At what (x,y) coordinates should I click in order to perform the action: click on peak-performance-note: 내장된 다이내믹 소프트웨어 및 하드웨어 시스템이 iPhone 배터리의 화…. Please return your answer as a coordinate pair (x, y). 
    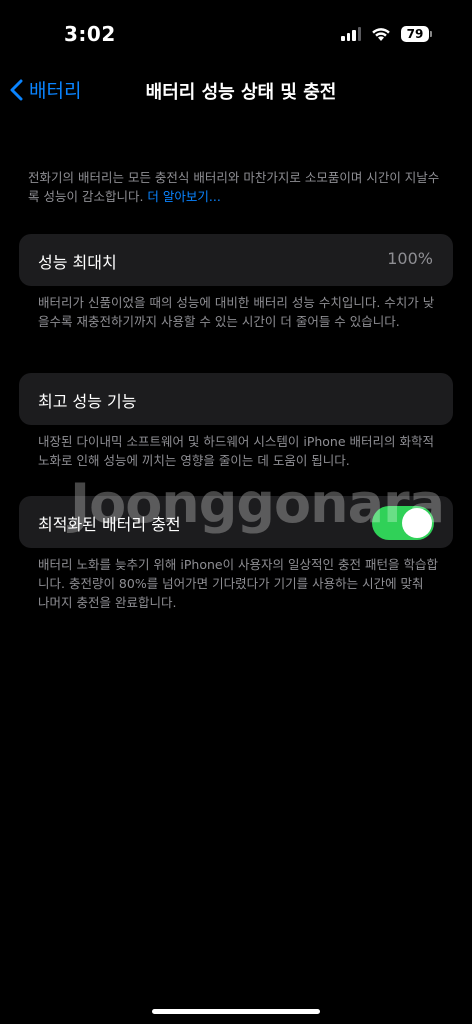
    Looking at the image, I should click on (236, 451).